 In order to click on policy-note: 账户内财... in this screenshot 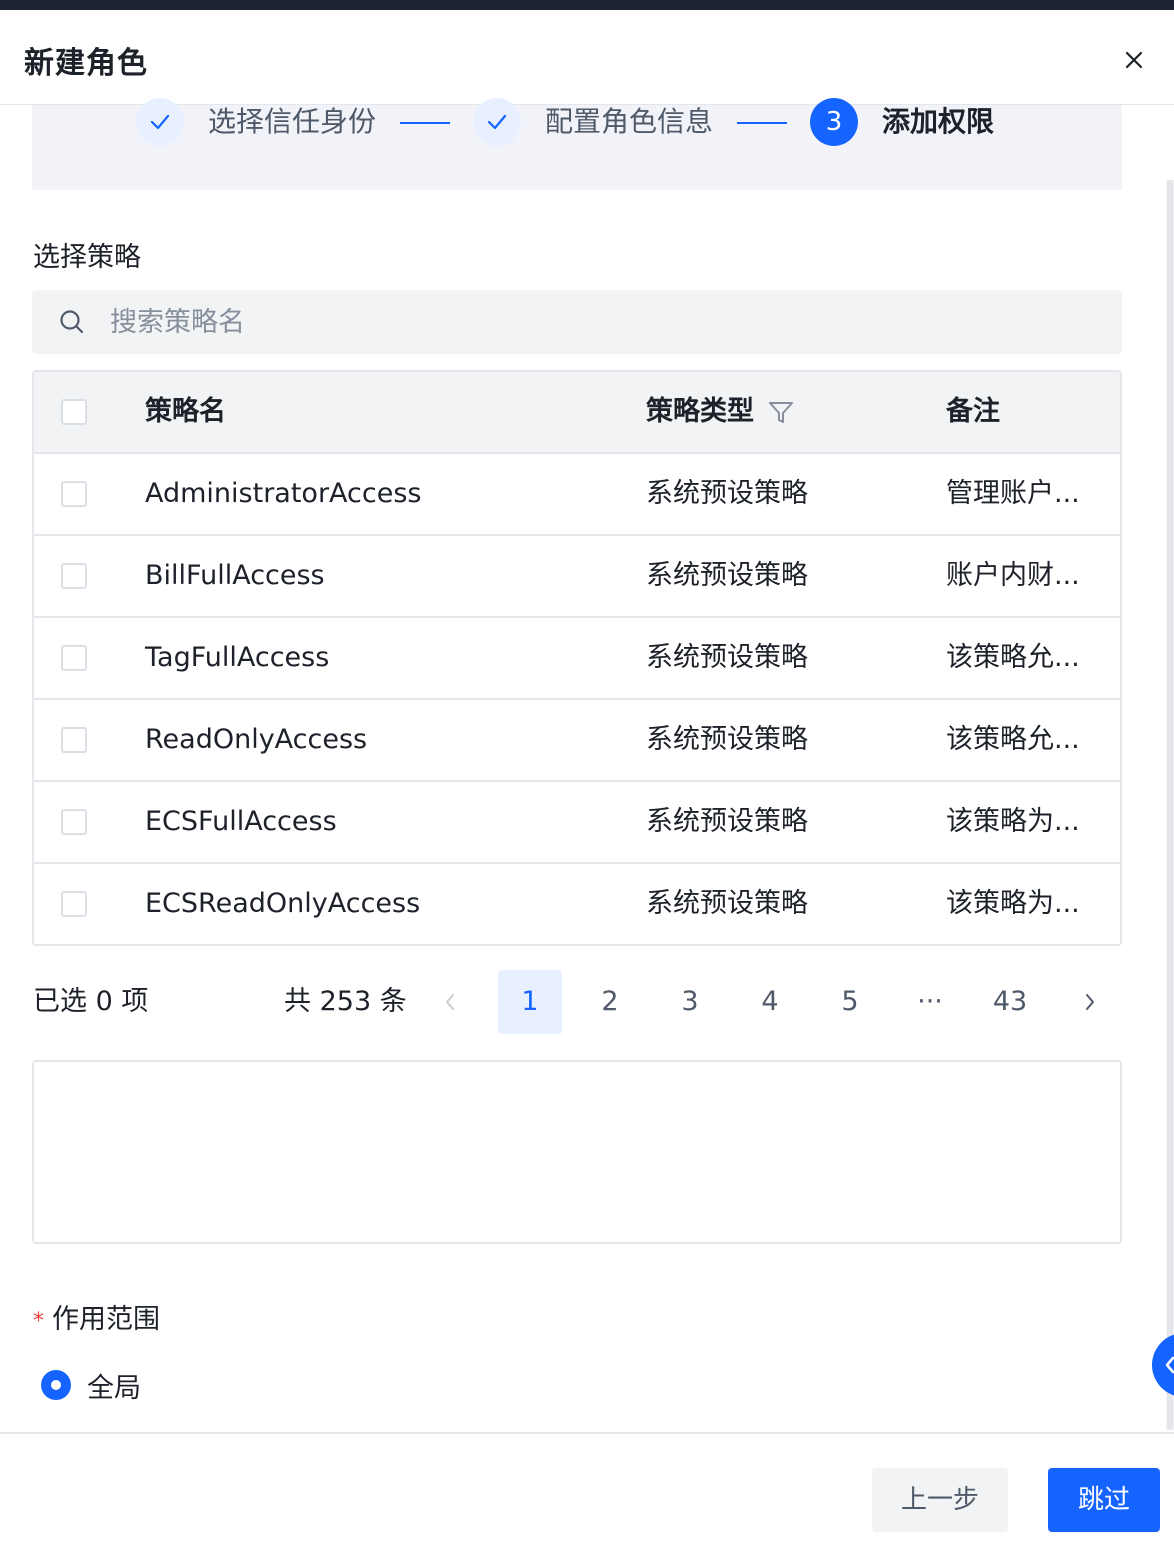, I will do `click(1013, 575)`.